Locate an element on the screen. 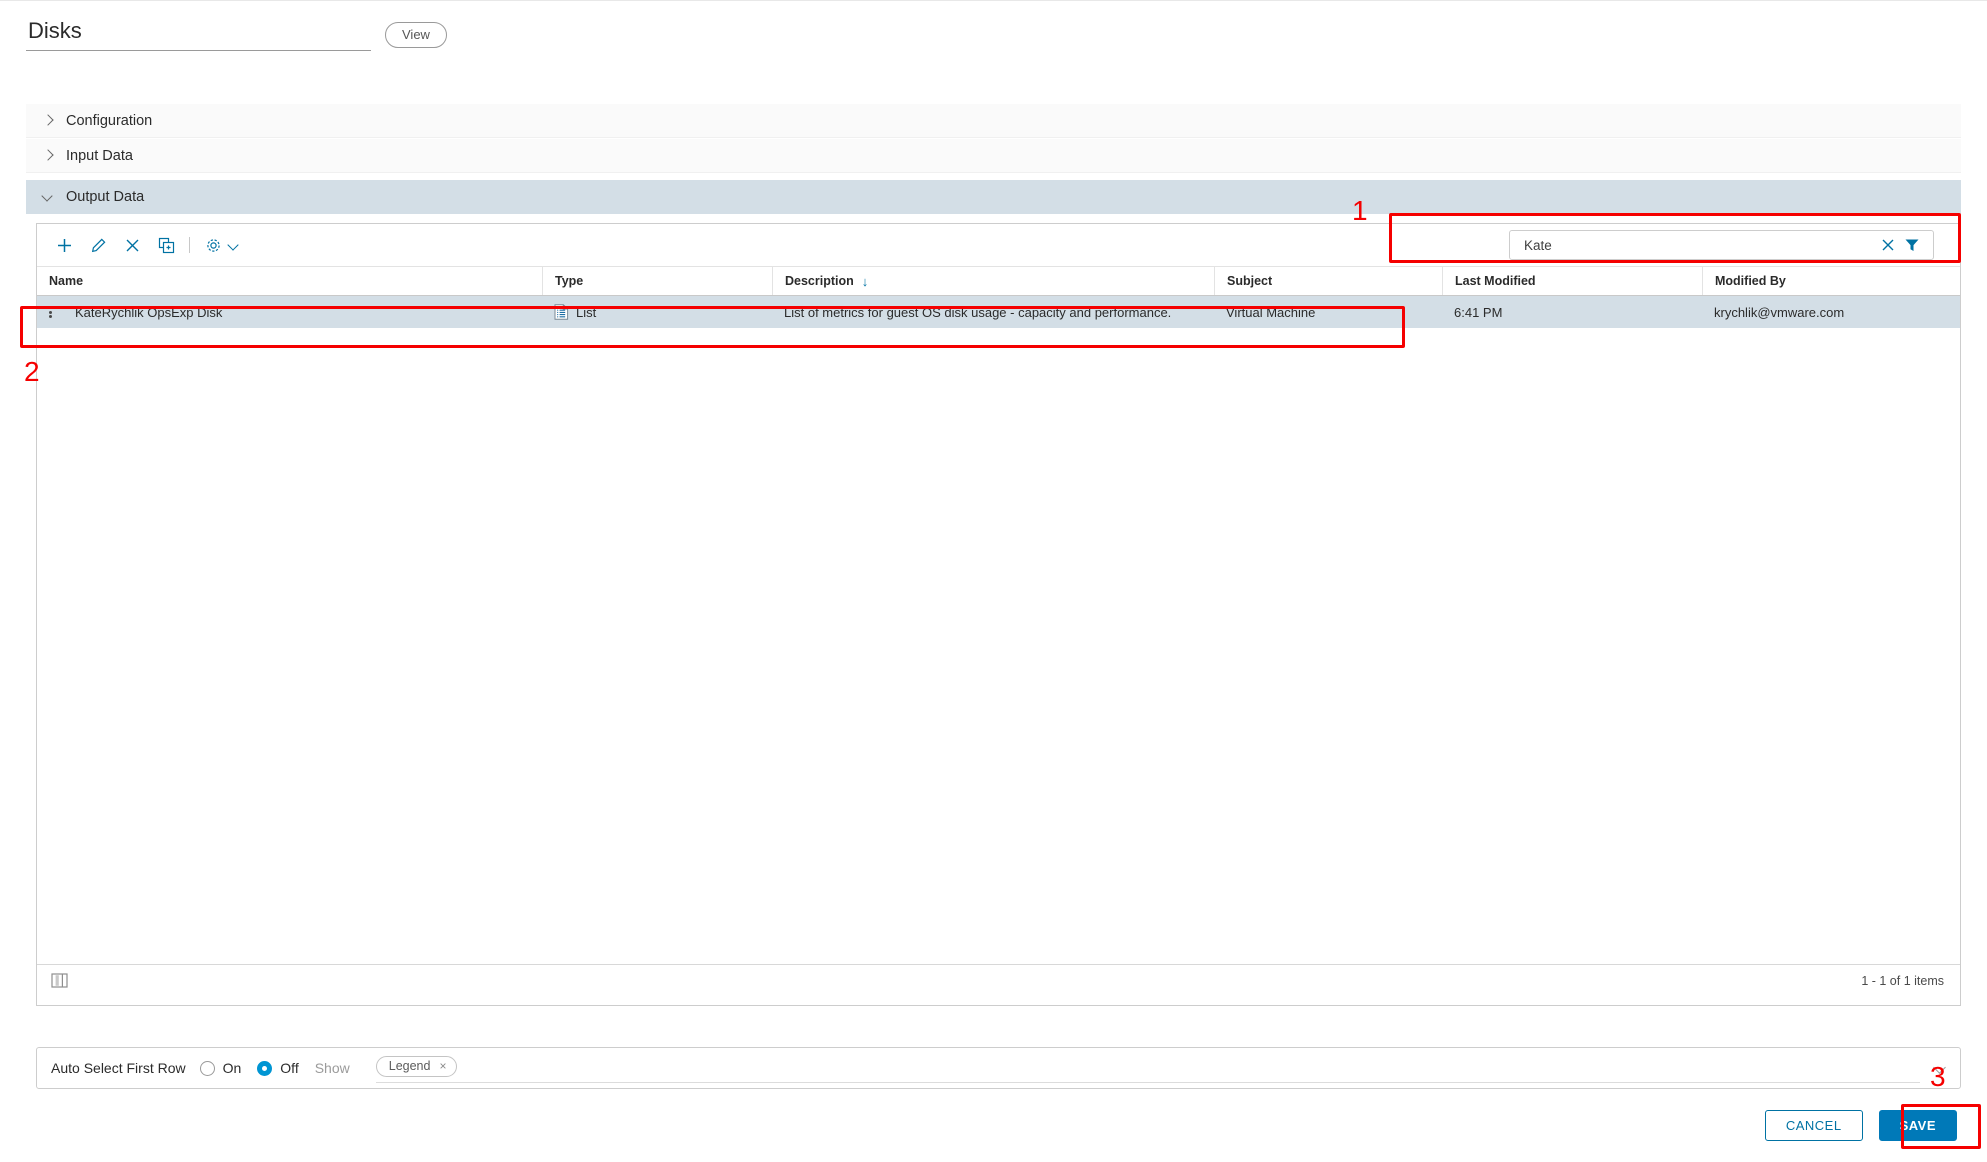 The image size is (1987, 1162). column-header-description: Description ↓ is located at coordinates (993, 281).